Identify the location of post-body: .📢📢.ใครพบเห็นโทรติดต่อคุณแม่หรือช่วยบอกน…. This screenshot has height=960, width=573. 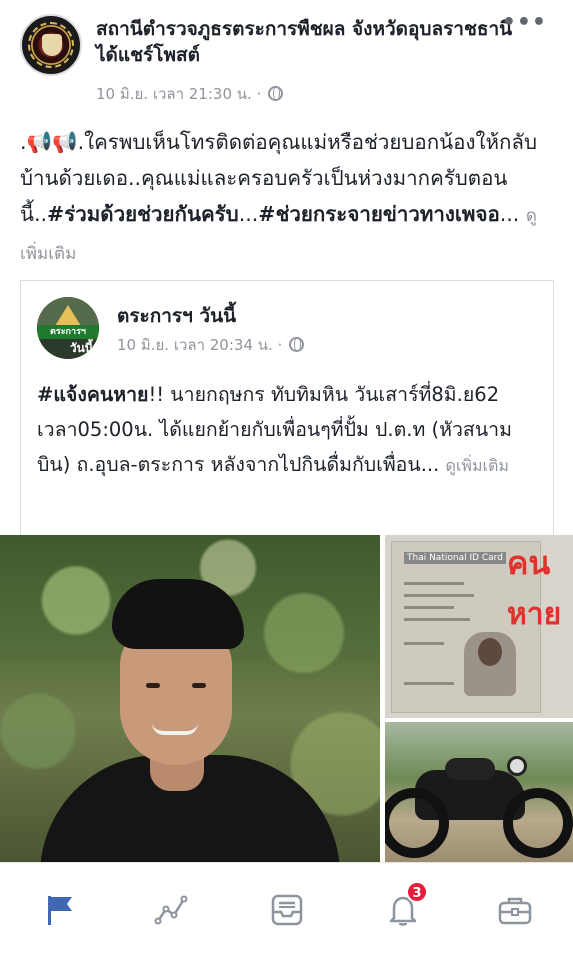
(287, 198).